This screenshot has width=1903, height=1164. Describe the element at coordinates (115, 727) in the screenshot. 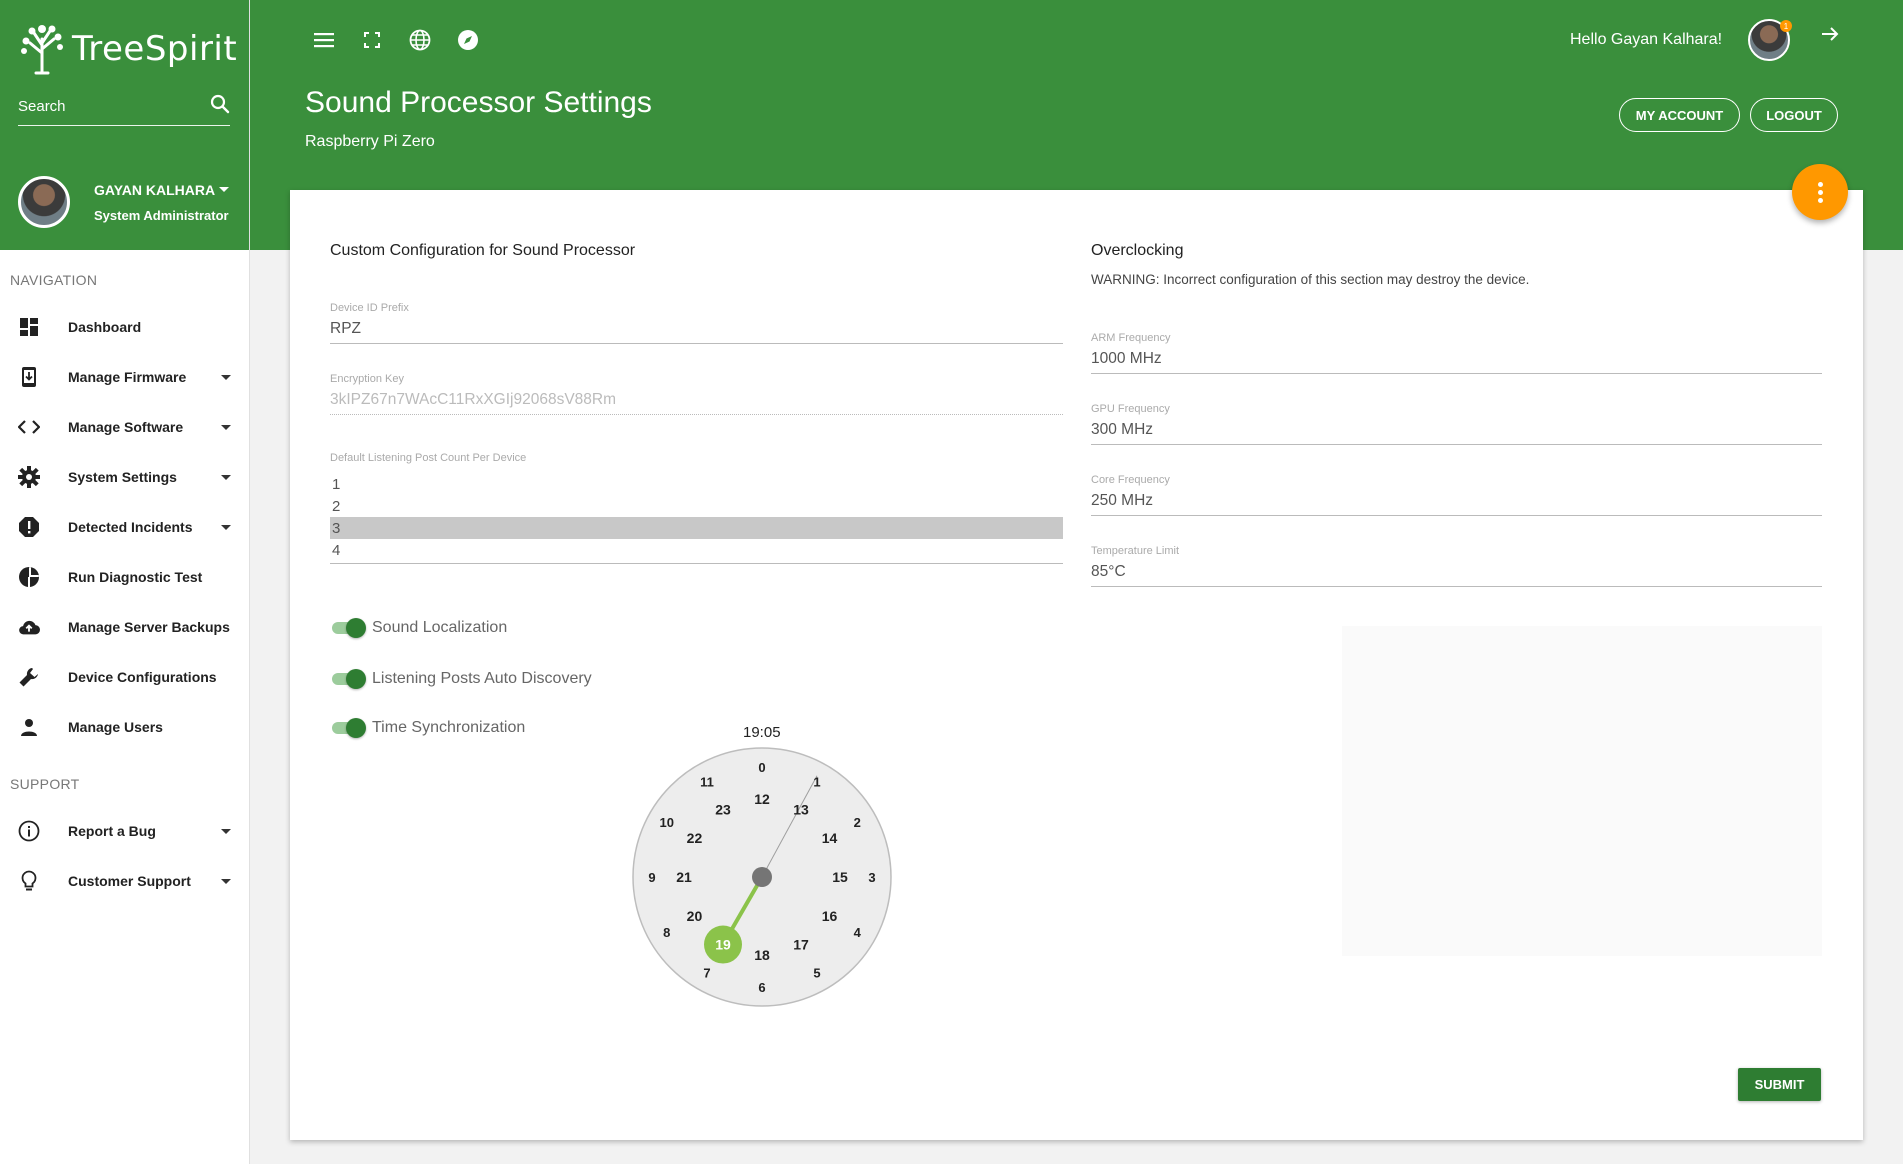

I see `sidebar-item-label: Manage Users` at that location.